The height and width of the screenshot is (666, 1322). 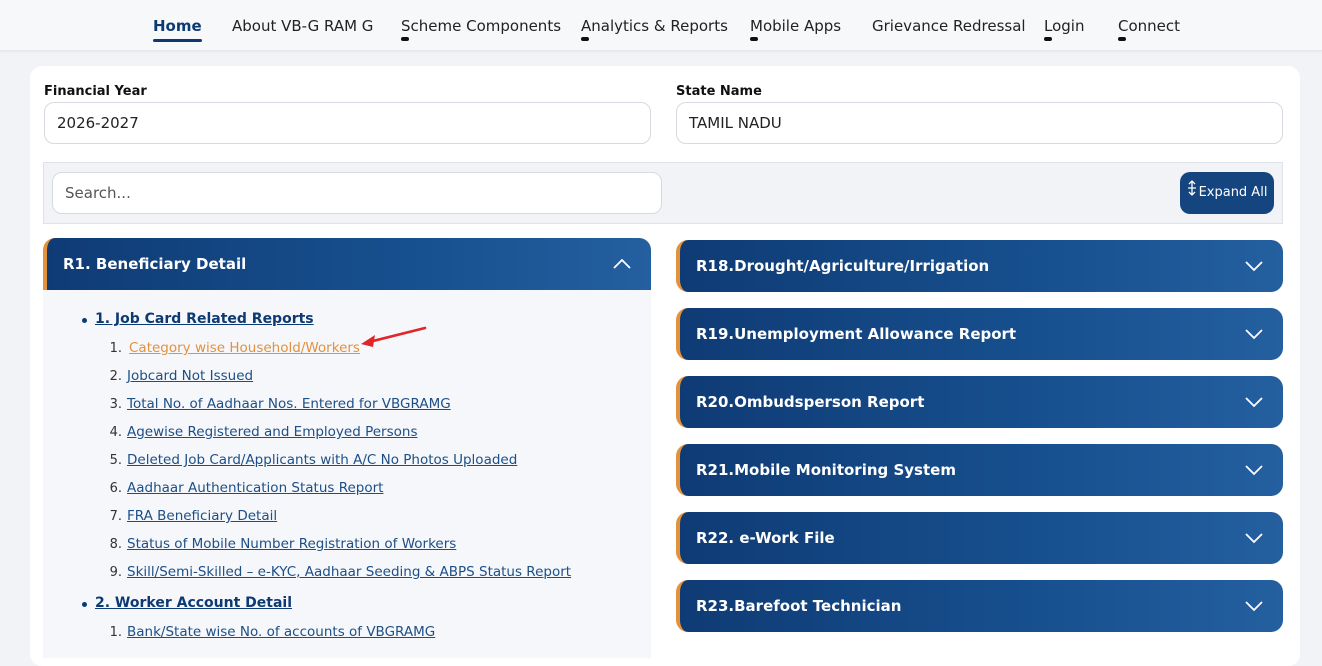 I want to click on financial-year-value: 2026-2027, so click(x=98, y=123).